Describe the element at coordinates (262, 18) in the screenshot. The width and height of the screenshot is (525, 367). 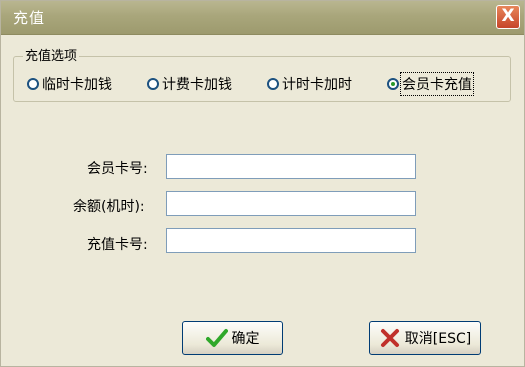
I see `title-bar: 充值 X` at that location.